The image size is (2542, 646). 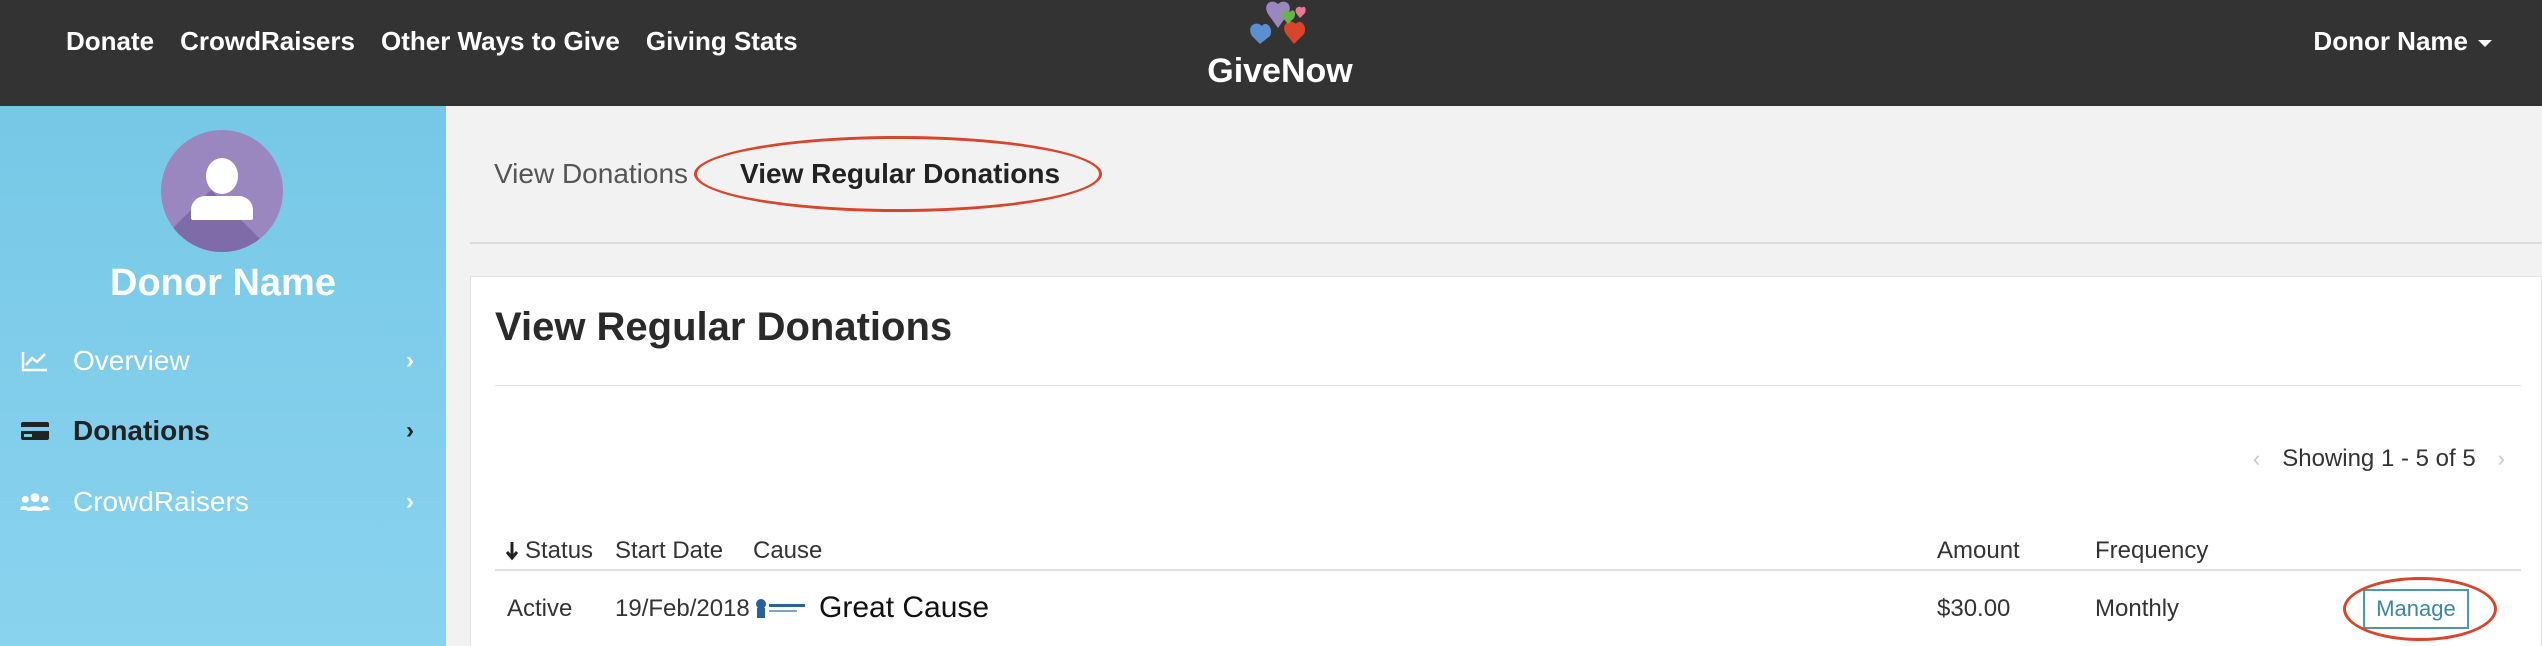 I want to click on sidebar-item-overview: Overview ›, so click(x=223, y=361).